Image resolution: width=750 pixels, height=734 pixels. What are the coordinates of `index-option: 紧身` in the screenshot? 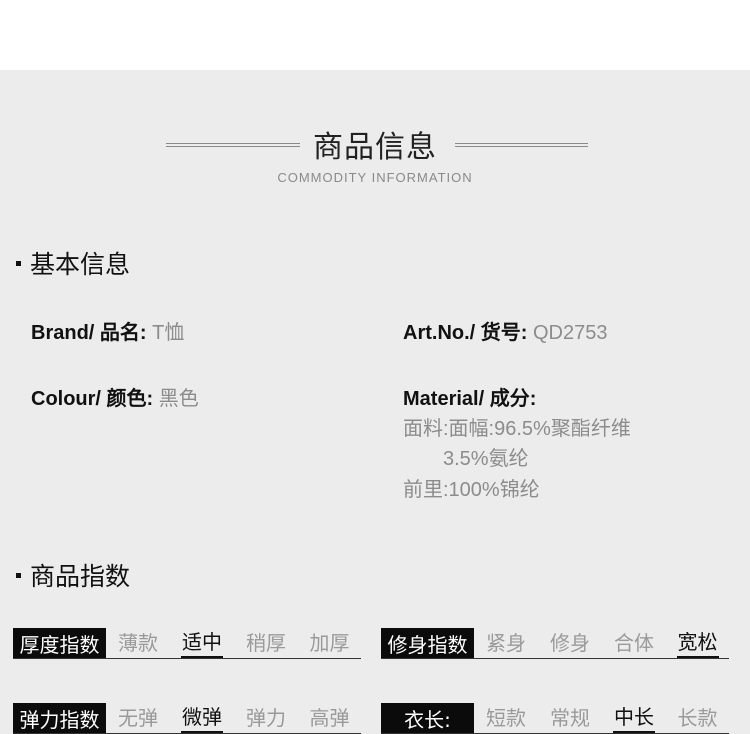 It's located at (506, 642).